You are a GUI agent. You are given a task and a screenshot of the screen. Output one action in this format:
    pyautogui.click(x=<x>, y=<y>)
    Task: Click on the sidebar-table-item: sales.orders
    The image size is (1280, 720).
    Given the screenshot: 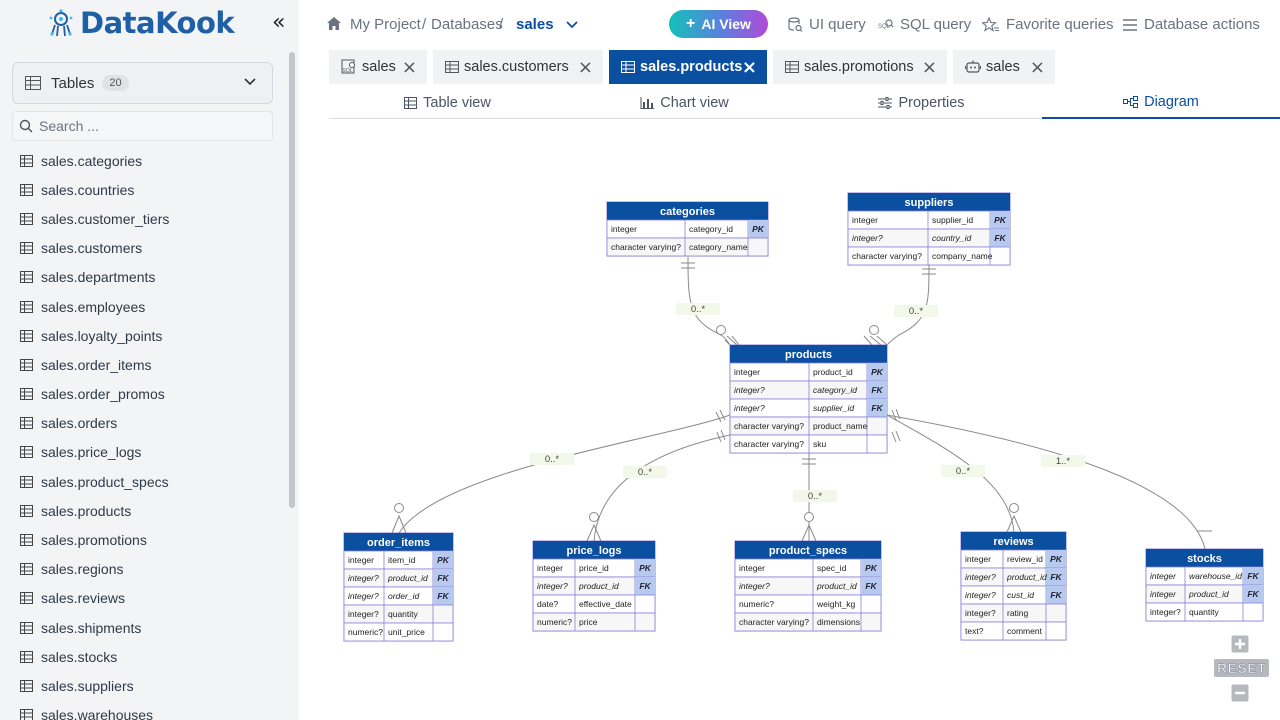 What is the action you would take?
    pyautogui.click(x=145, y=423)
    